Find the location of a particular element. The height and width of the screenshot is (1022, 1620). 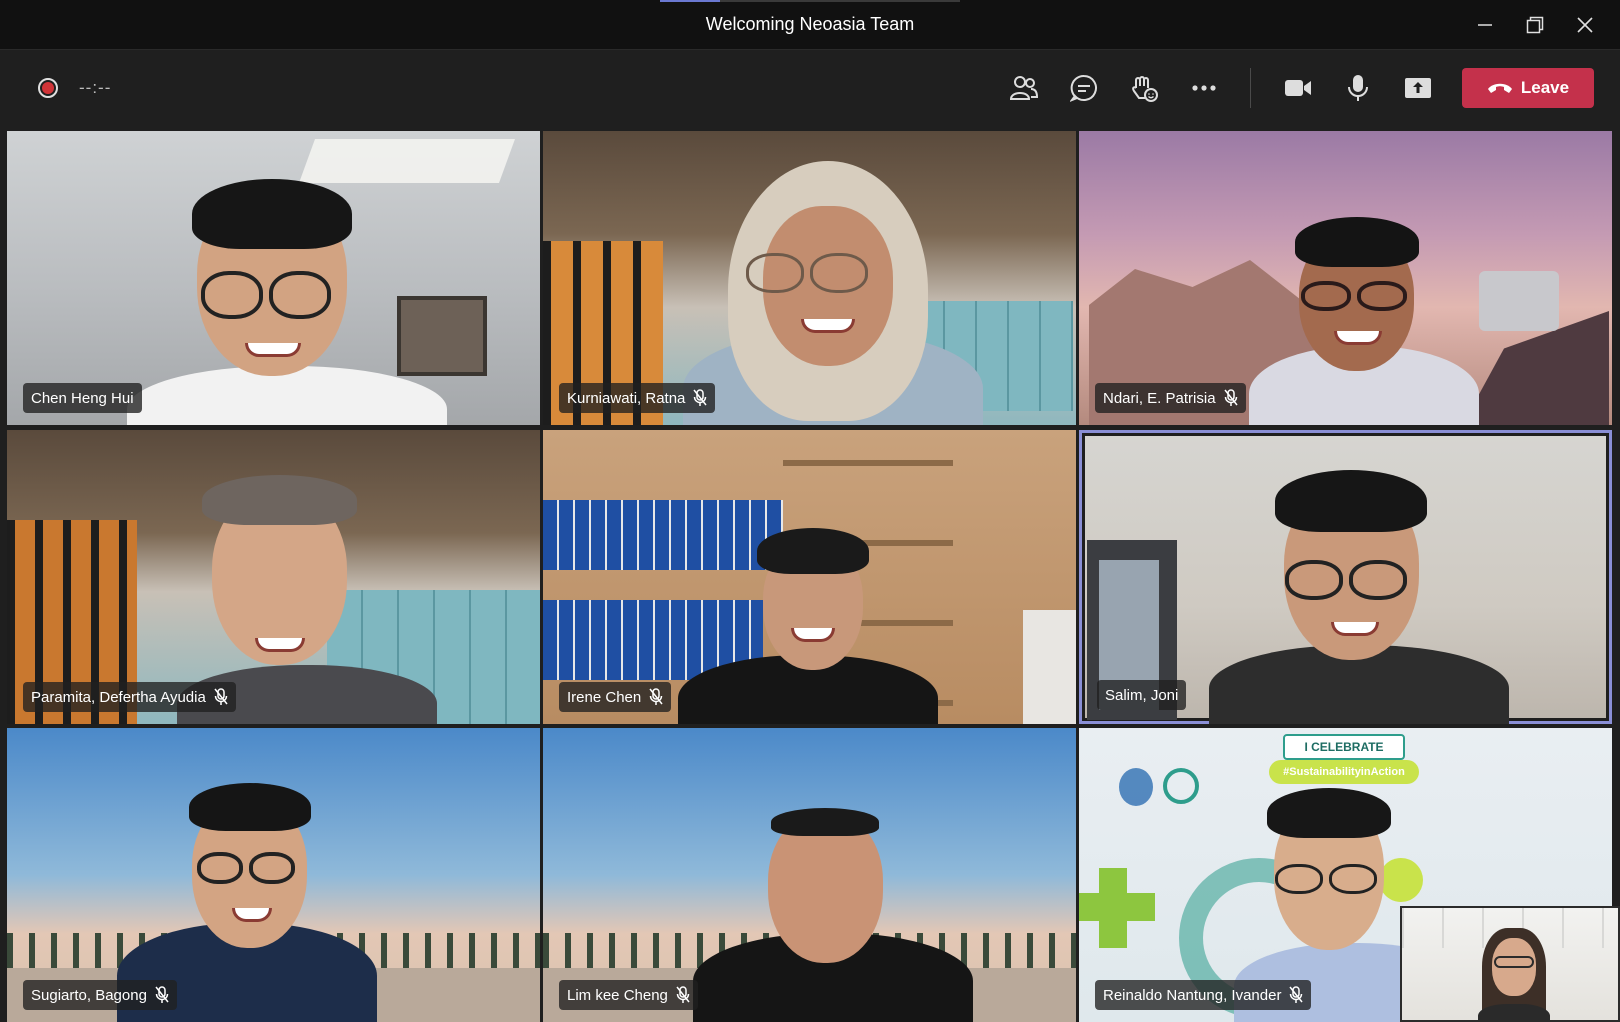

mic-icon is located at coordinates (1358, 88).